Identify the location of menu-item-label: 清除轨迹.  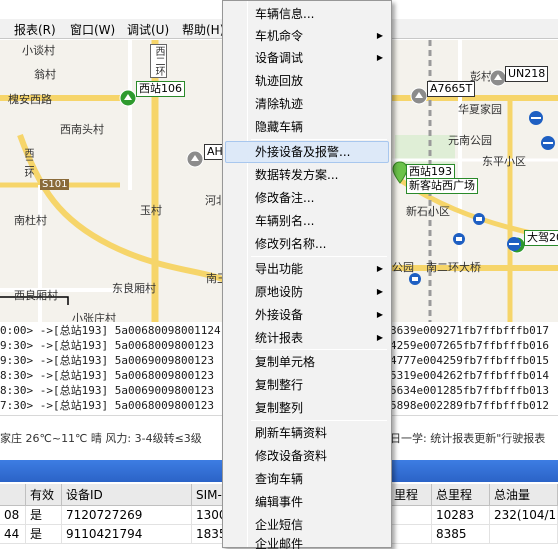
(279, 104).